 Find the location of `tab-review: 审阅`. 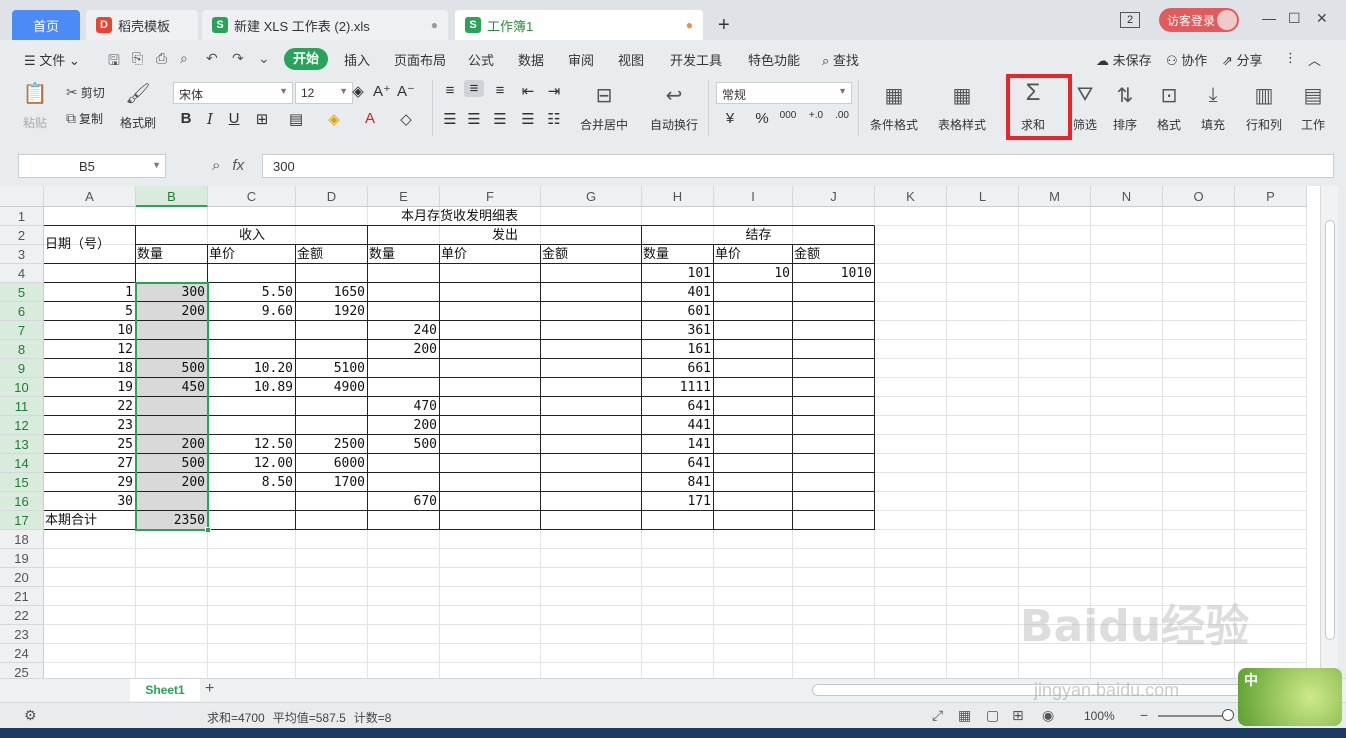

tab-review: 审阅 is located at coordinates (581, 59).